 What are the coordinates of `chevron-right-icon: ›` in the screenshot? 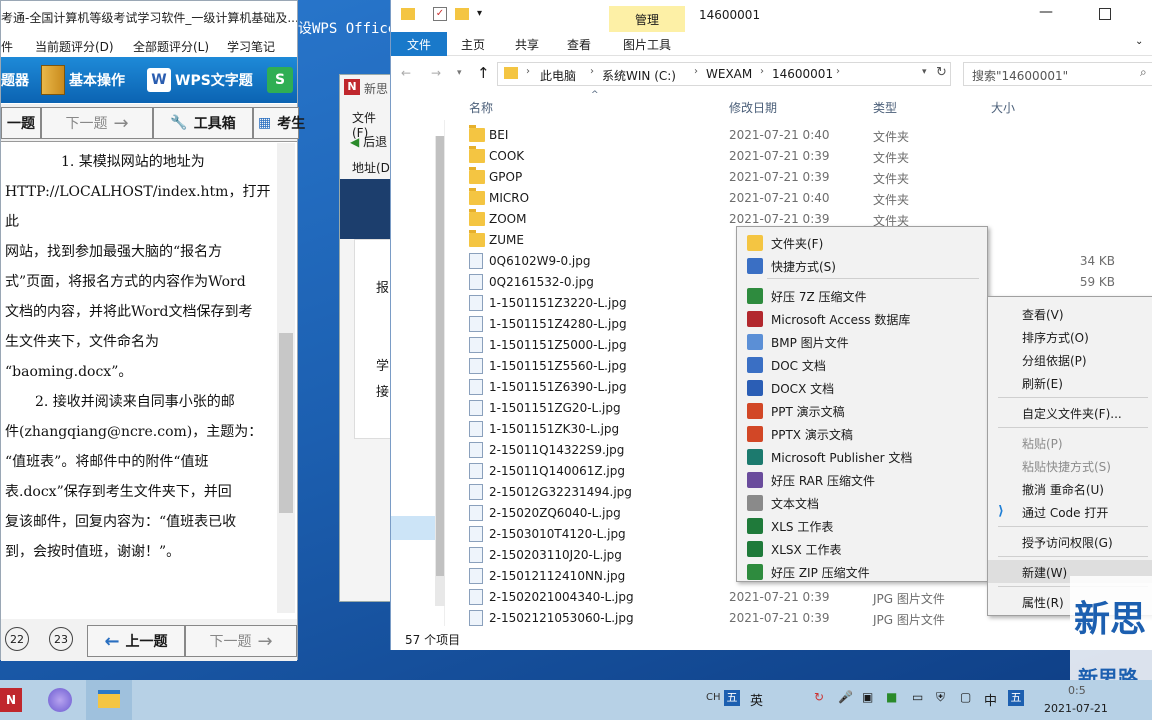 It's located at (762, 71).